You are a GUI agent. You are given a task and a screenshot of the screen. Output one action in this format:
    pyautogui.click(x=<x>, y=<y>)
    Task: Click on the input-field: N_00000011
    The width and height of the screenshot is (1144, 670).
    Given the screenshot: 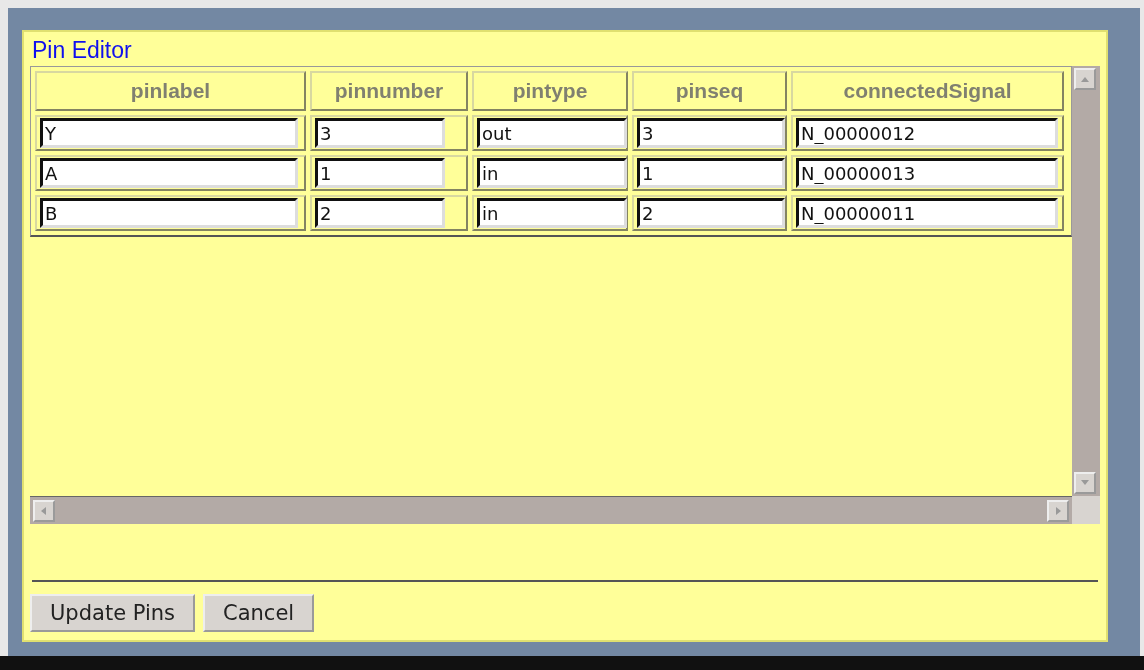 What is the action you would take?
    pyautogui.click(x=927, y=213)
    